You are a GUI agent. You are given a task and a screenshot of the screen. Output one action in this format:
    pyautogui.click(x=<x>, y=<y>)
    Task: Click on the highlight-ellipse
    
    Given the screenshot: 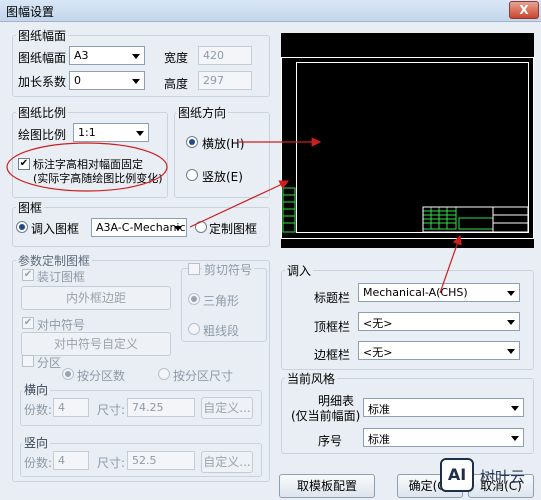 What is the action you would take?
    pyautogui.click(x=87, y=167)
    